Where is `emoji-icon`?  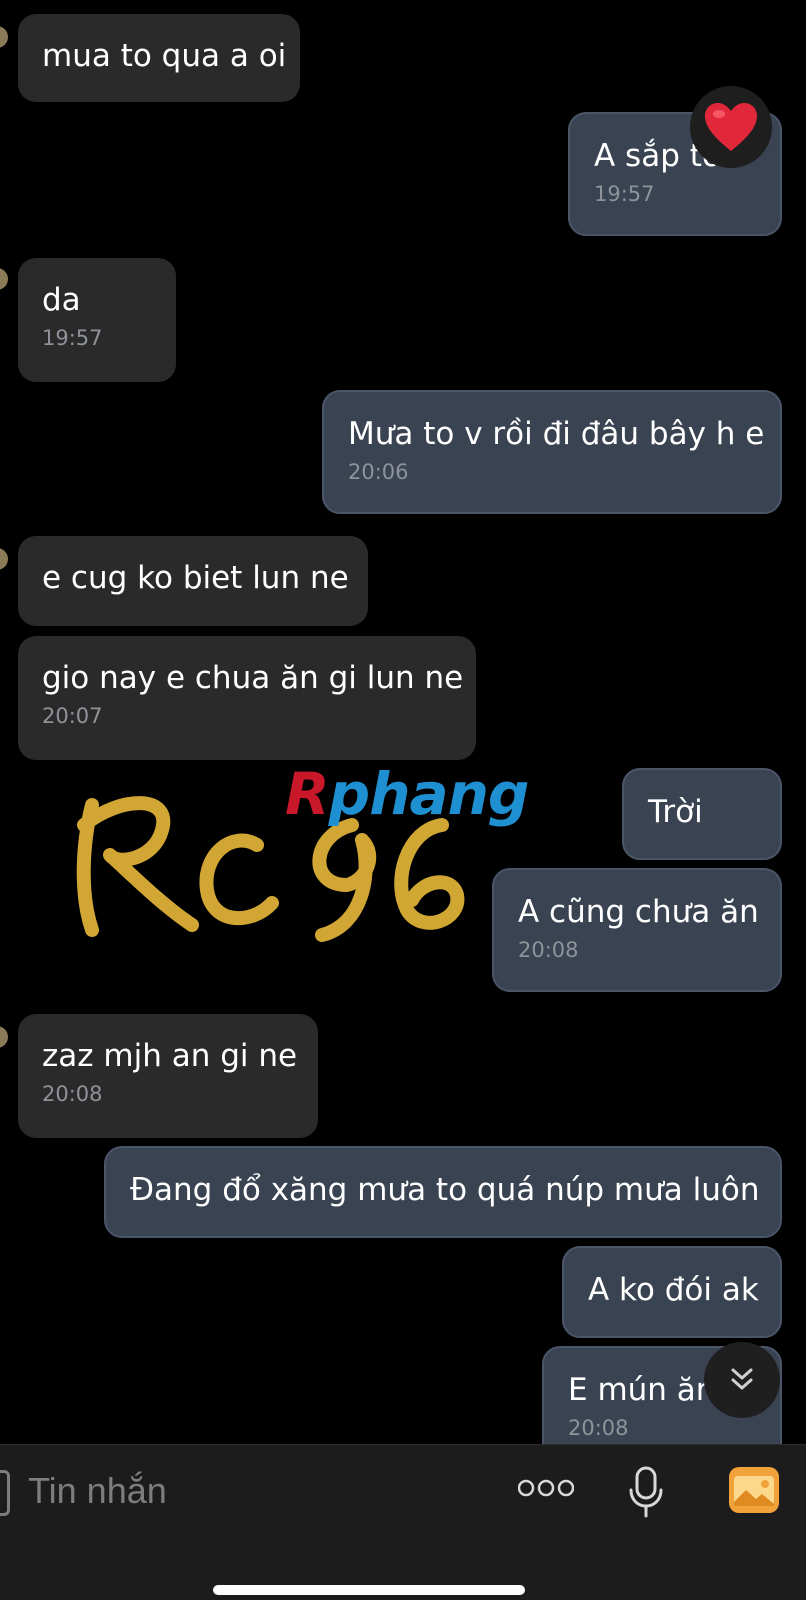 emoji-icon is located at coordinates (5, 1493).